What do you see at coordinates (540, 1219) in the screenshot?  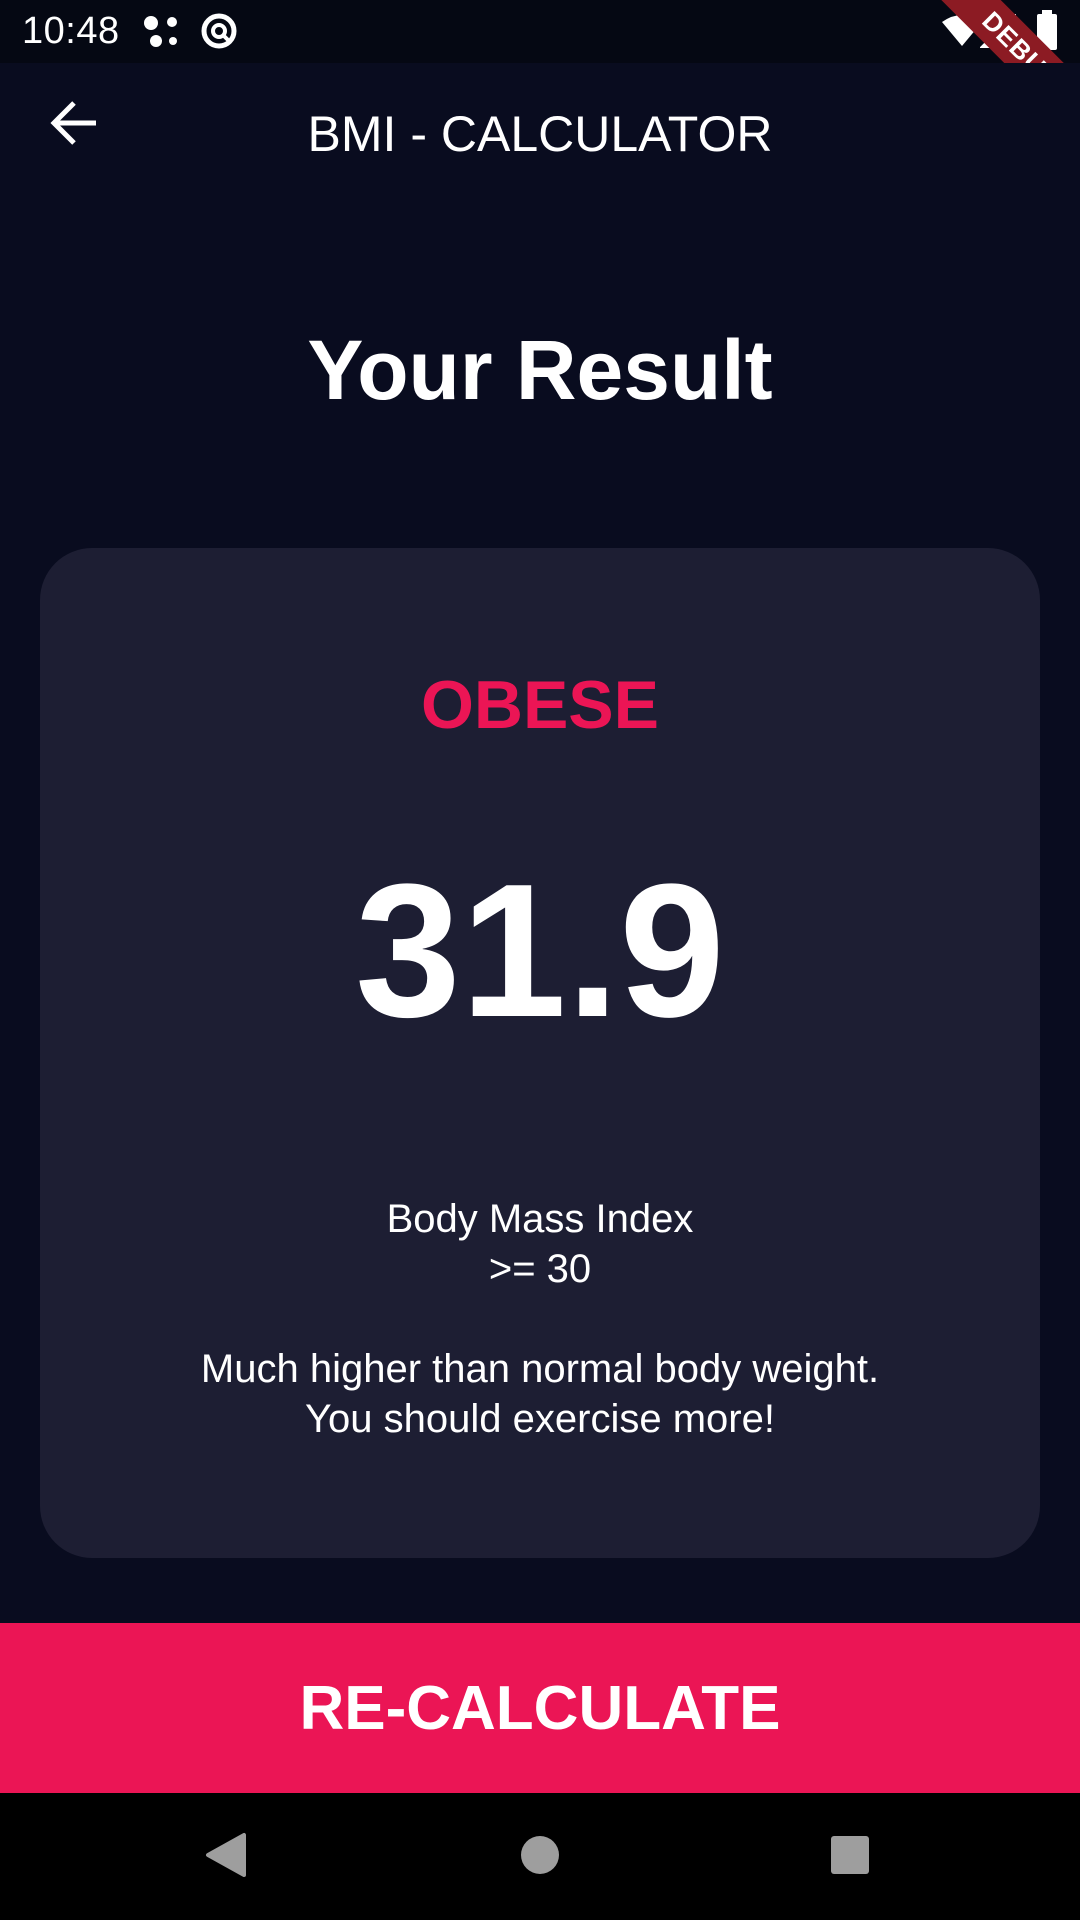 I see `bmi-label-title: Body Mass Index` at bounding box center [540, 1219].